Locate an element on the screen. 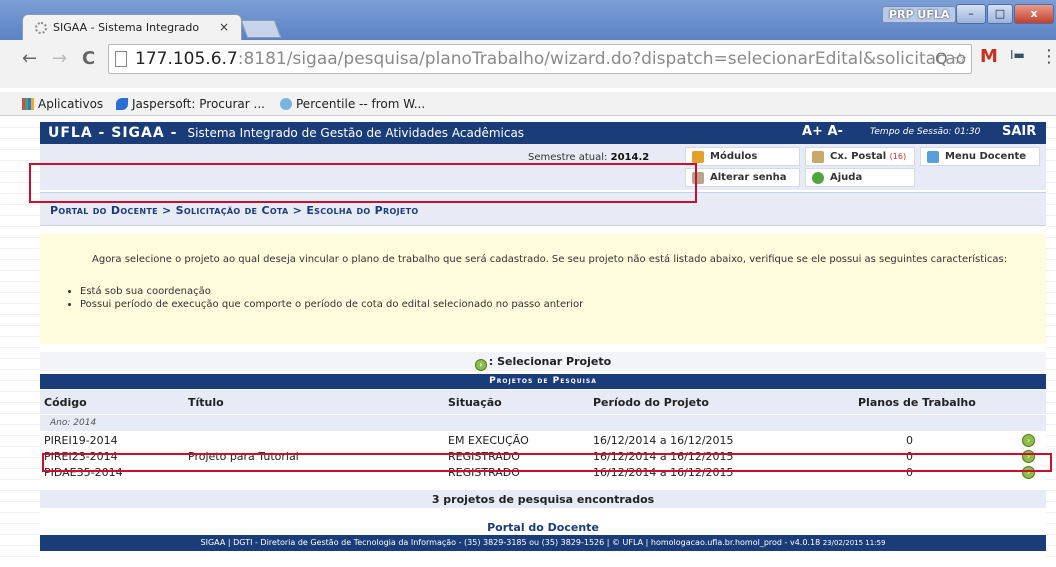 The width and height of the screenshot is (1056, 567). legend-label: : Selecionar Projeto is located at coordinates (550, 361).